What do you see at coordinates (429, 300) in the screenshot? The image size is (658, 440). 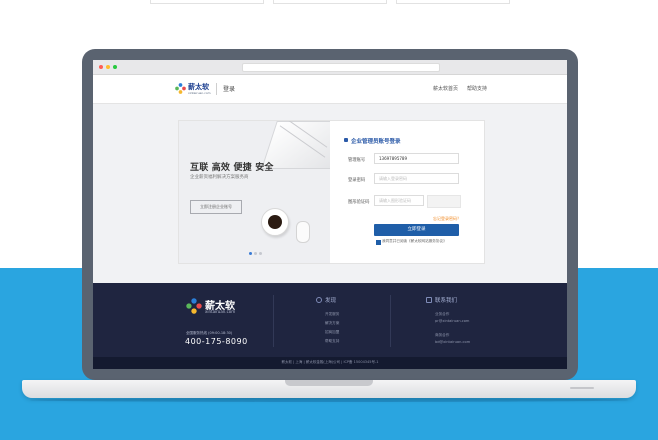 I see `home-icon` at bounding box center [429, 300].